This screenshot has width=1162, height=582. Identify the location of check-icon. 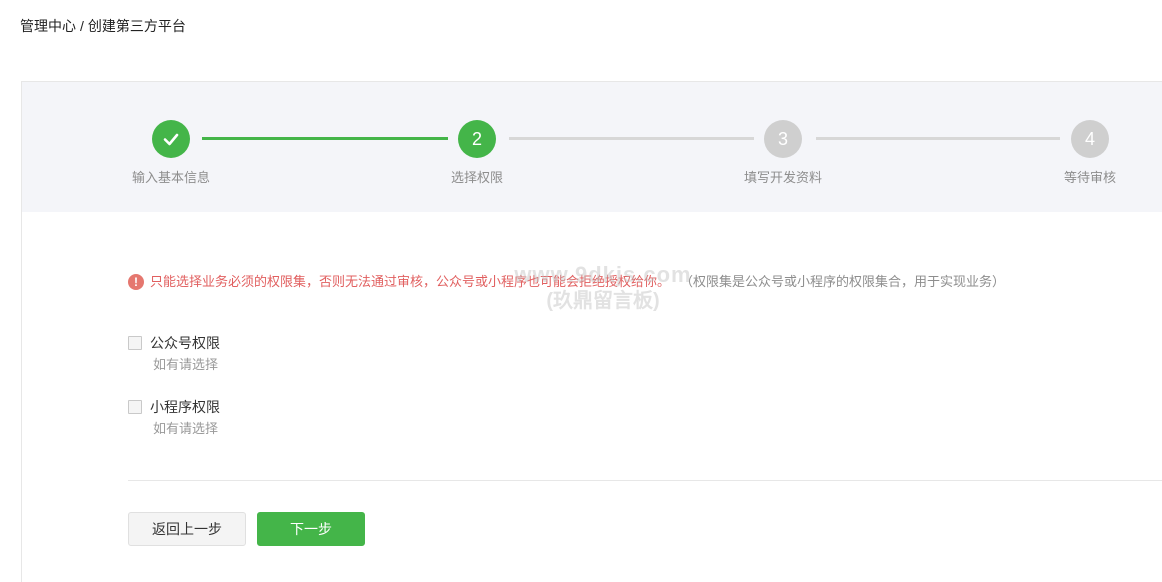
(171, 139).